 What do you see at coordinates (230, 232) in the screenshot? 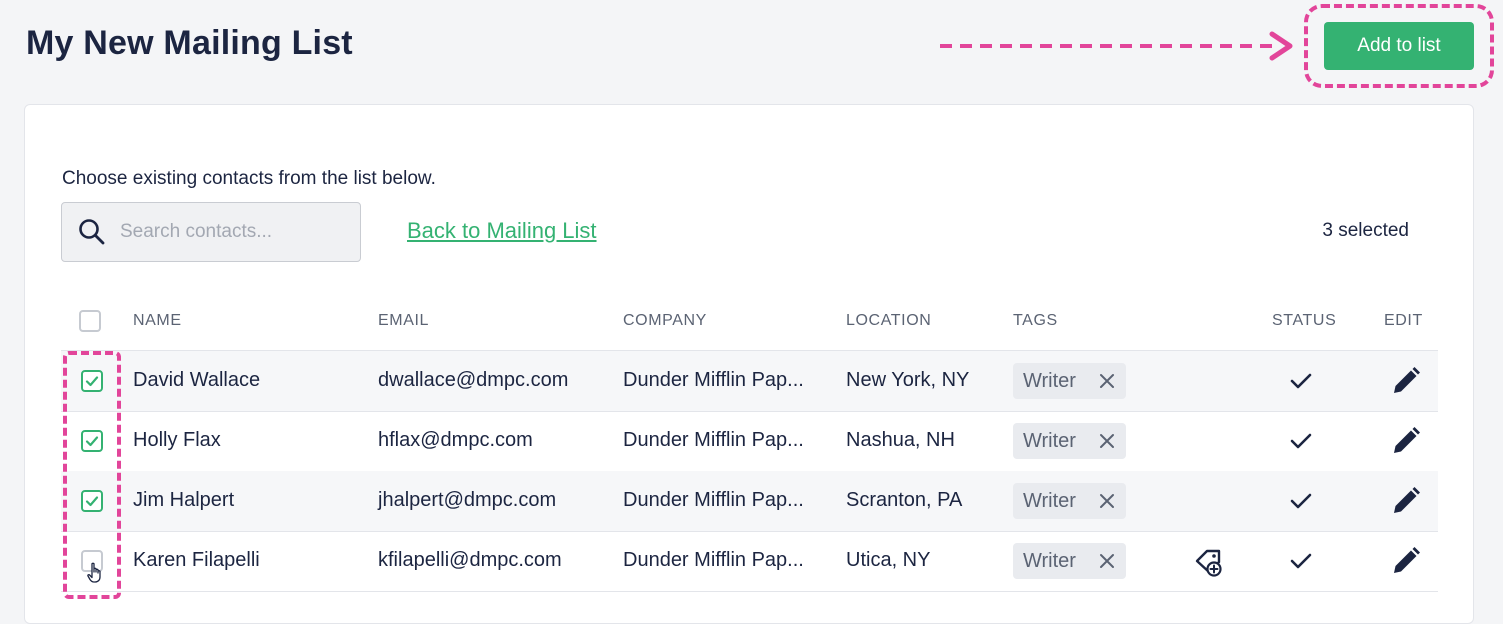
I see `search-input` at bounding box center [230, 232].